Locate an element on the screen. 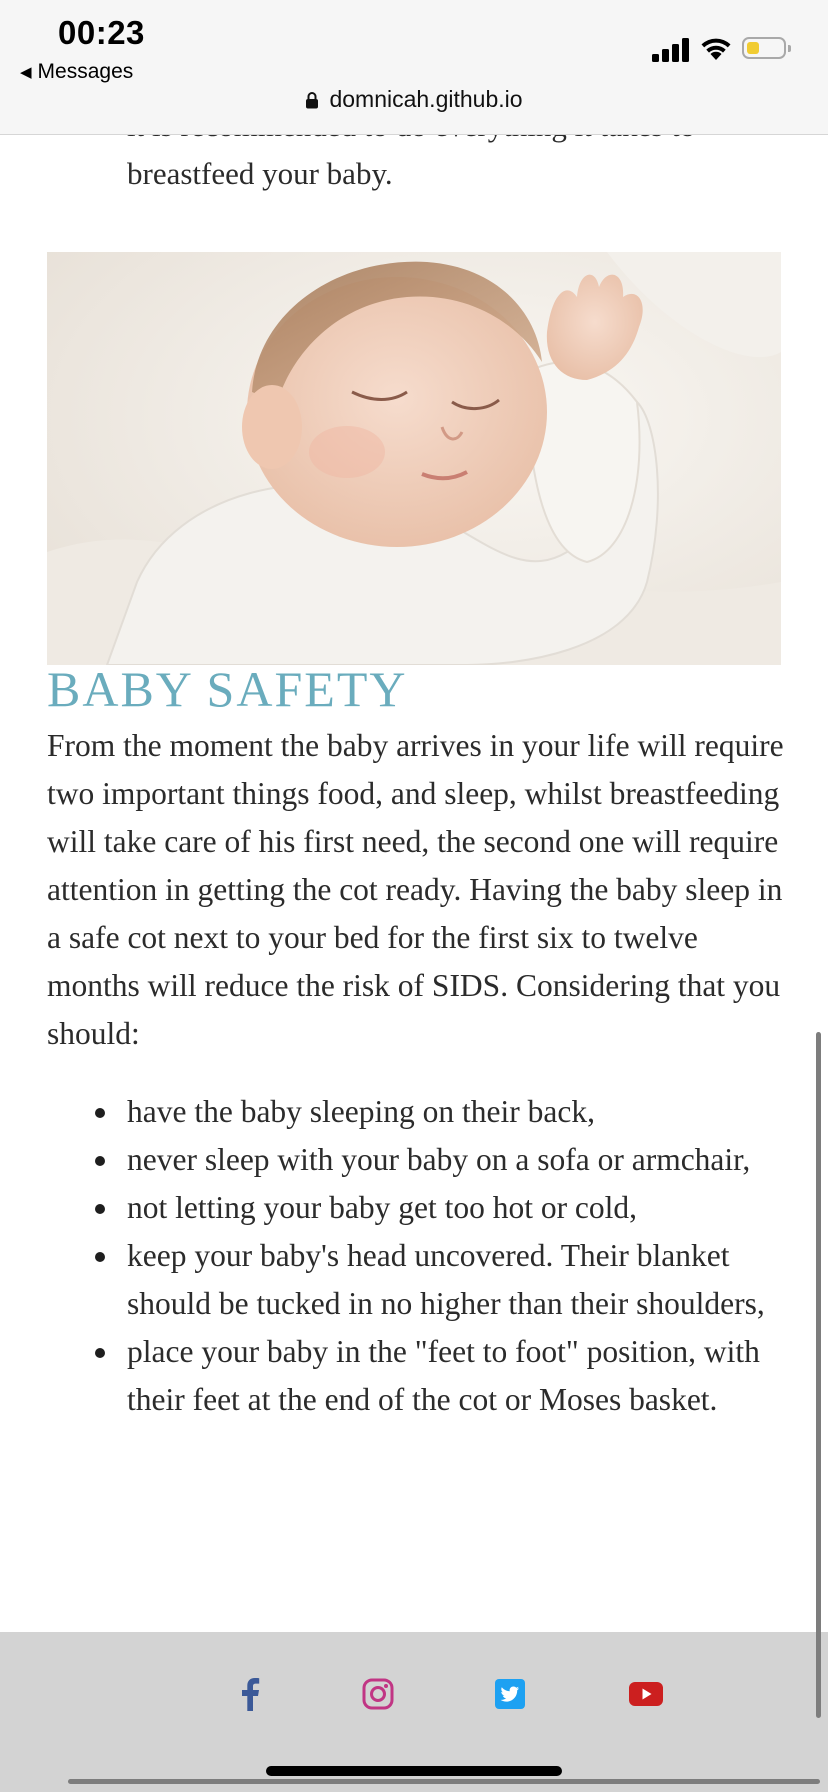 Image resolution: width=828 pixels, height=1792 pixels. back-label: Messages is located at coordinates (85, 71).